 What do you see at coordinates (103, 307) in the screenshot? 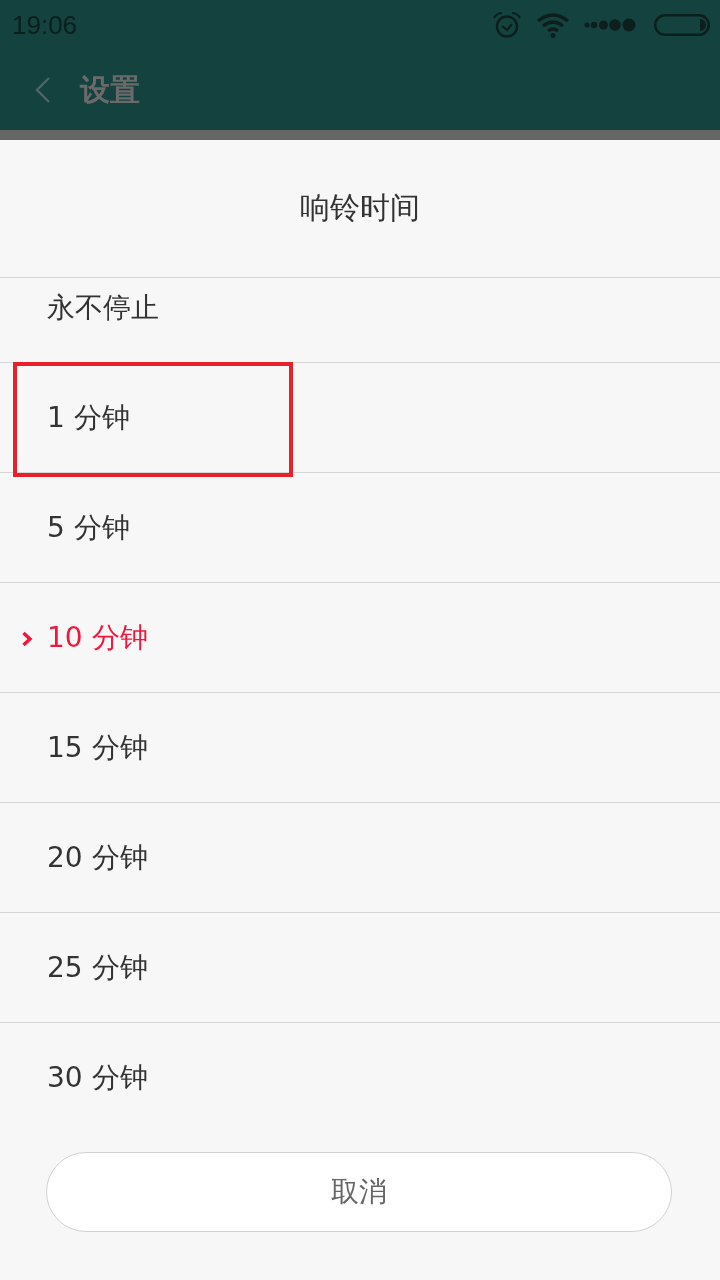
I see `option-item: 永不停止` at bounding box center [103, 307].